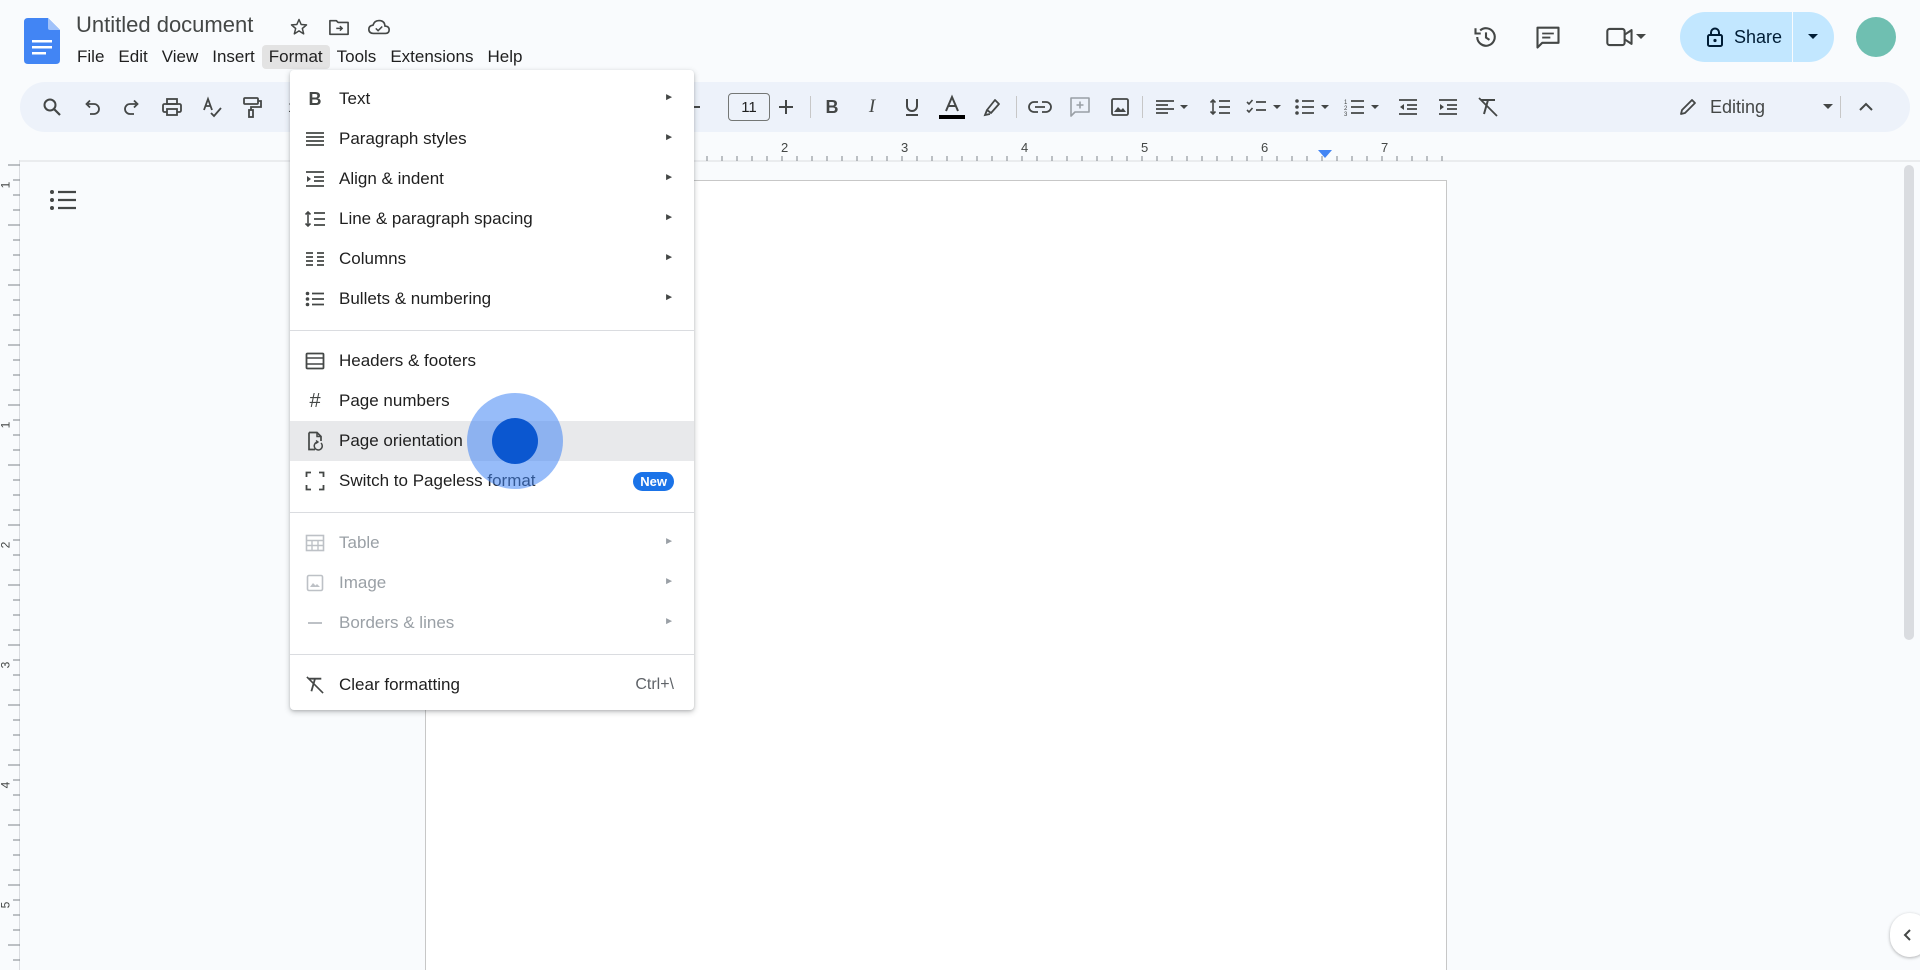 The height and width of the screenshot is (970, 1920). I want to click on move-folder-icon, so click(339, 27).